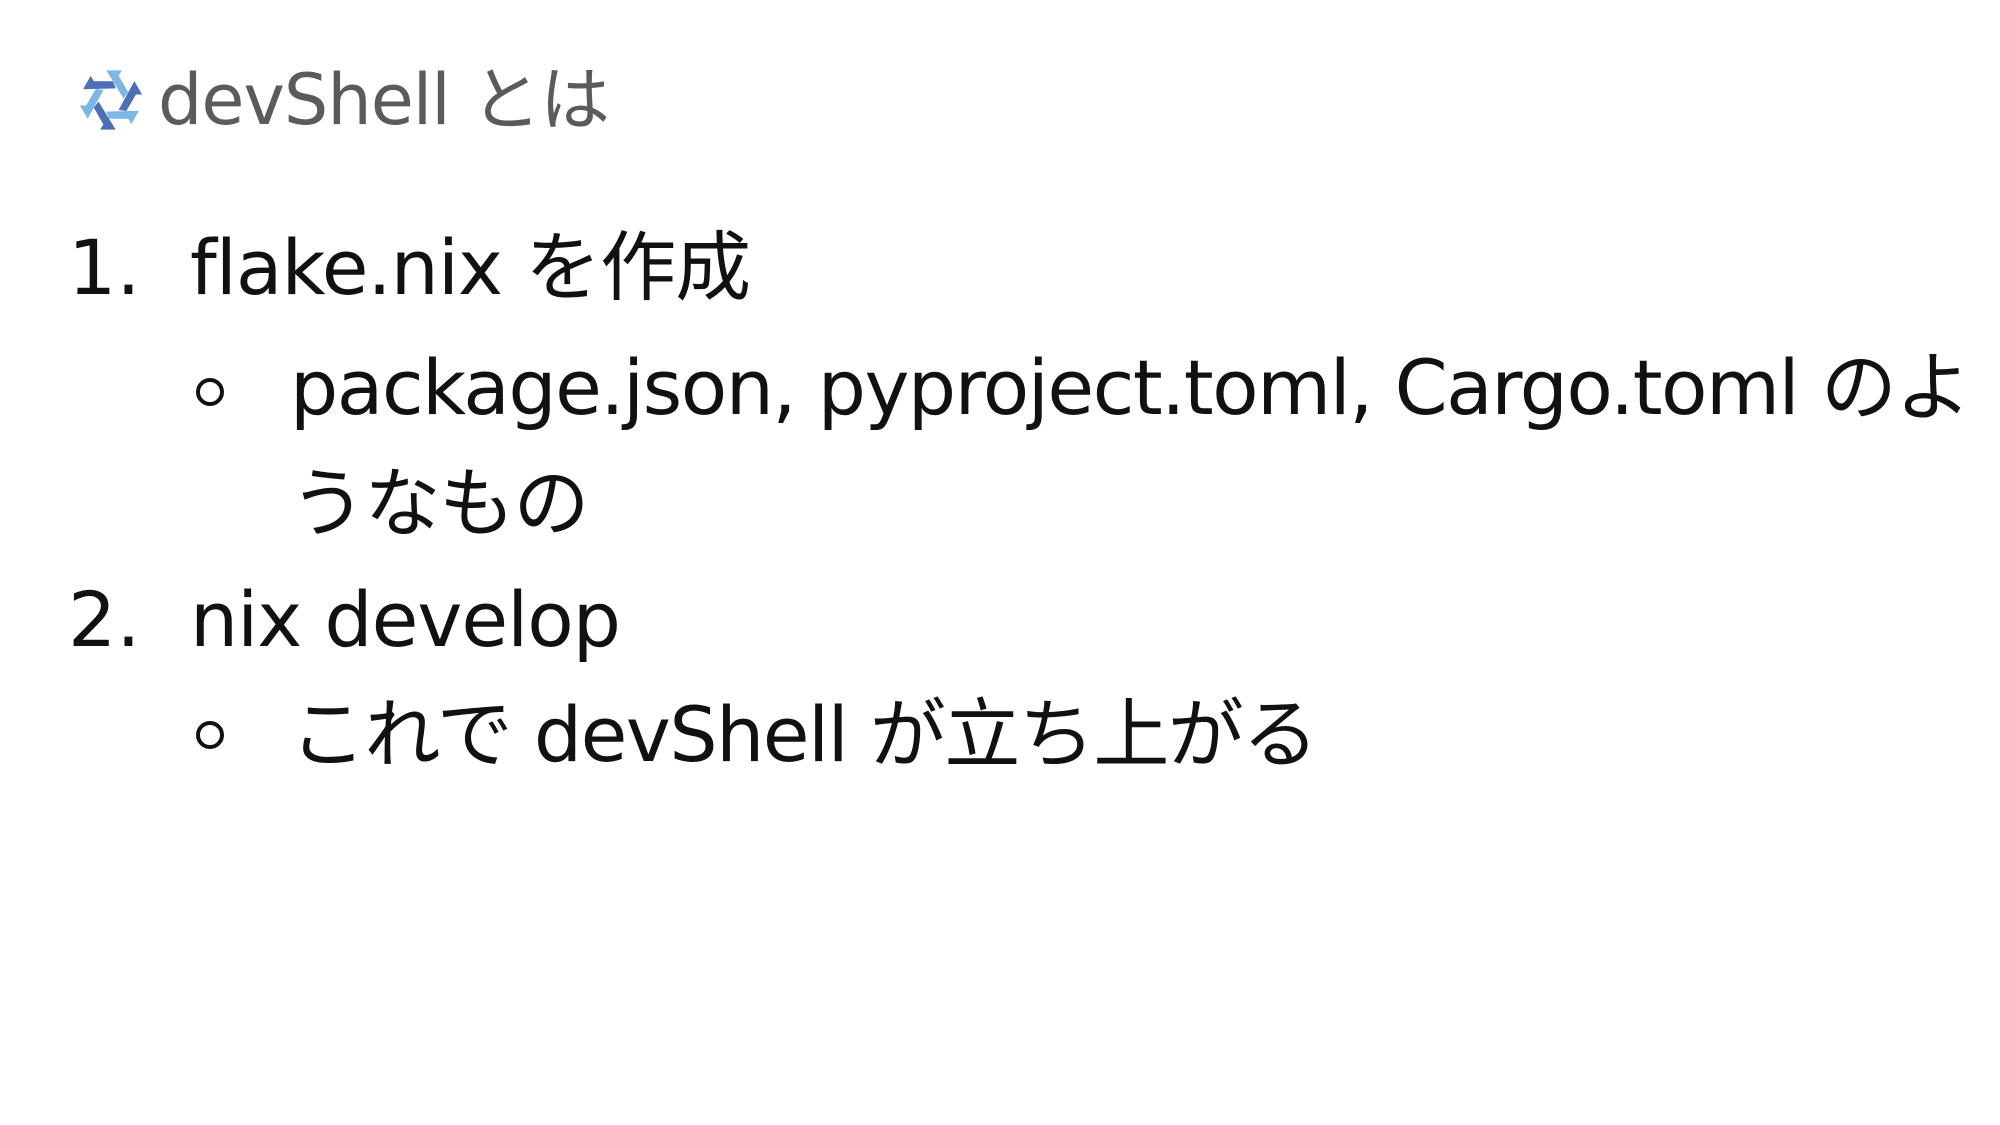  What do you see at coordinates (470, 267) in the screenshot?
I see `list-item-text: flake.nix を作成` at bounding box center [470, 267].